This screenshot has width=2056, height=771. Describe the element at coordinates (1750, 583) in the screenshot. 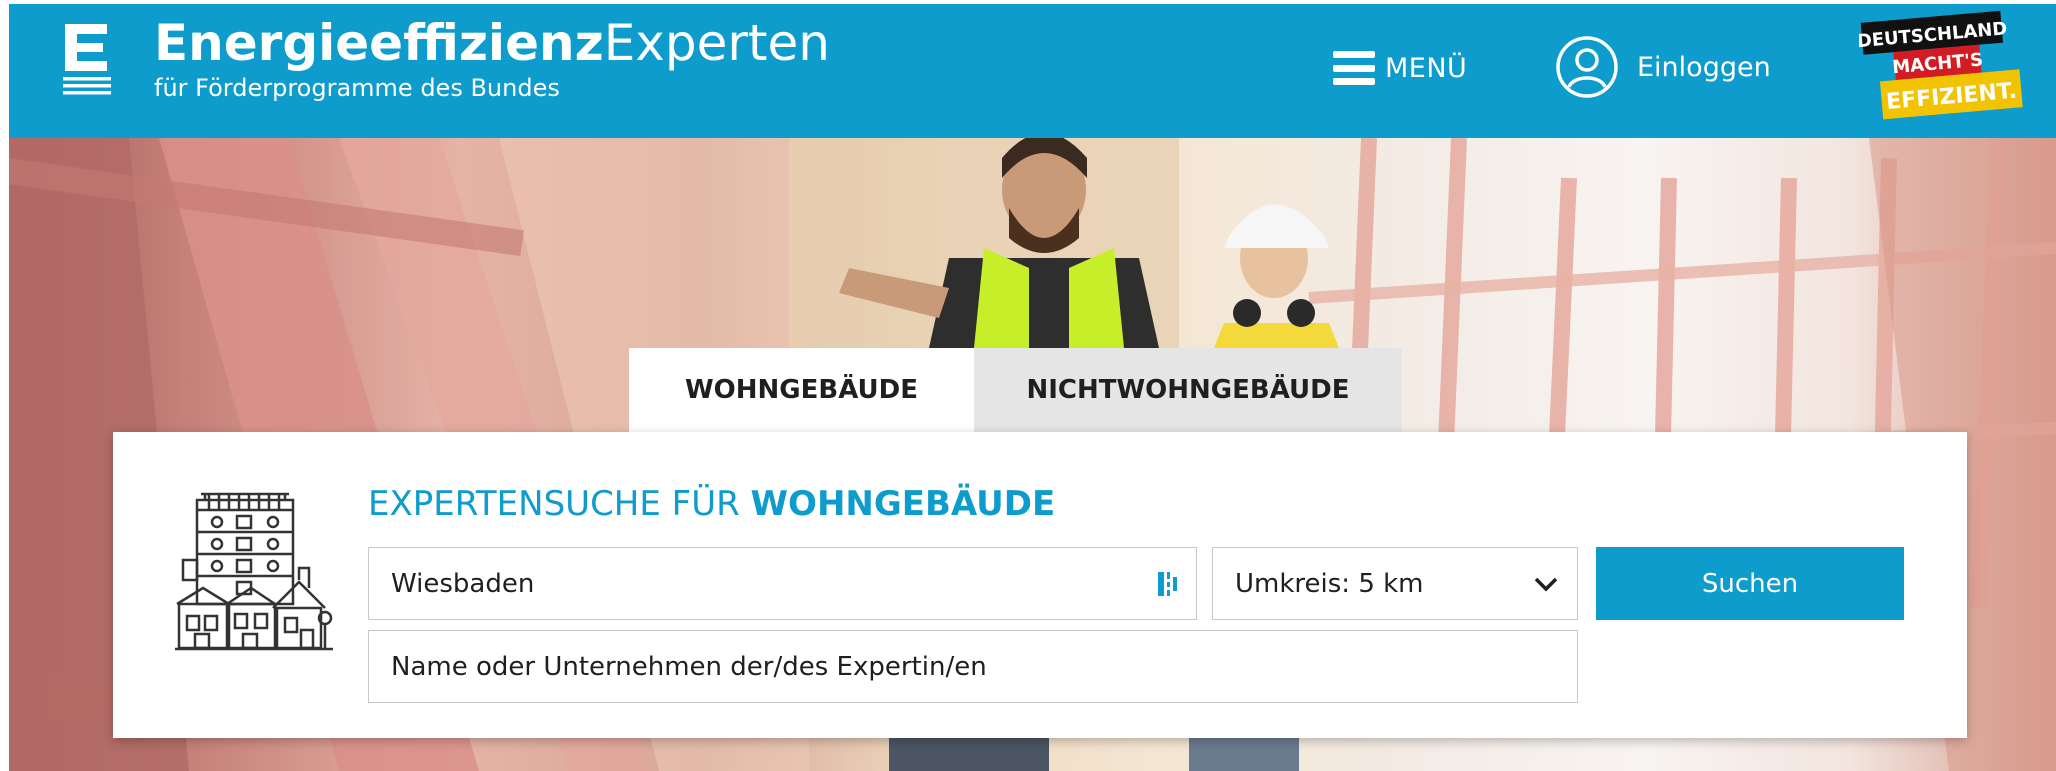

I see `search-button: Suchen` at that location.